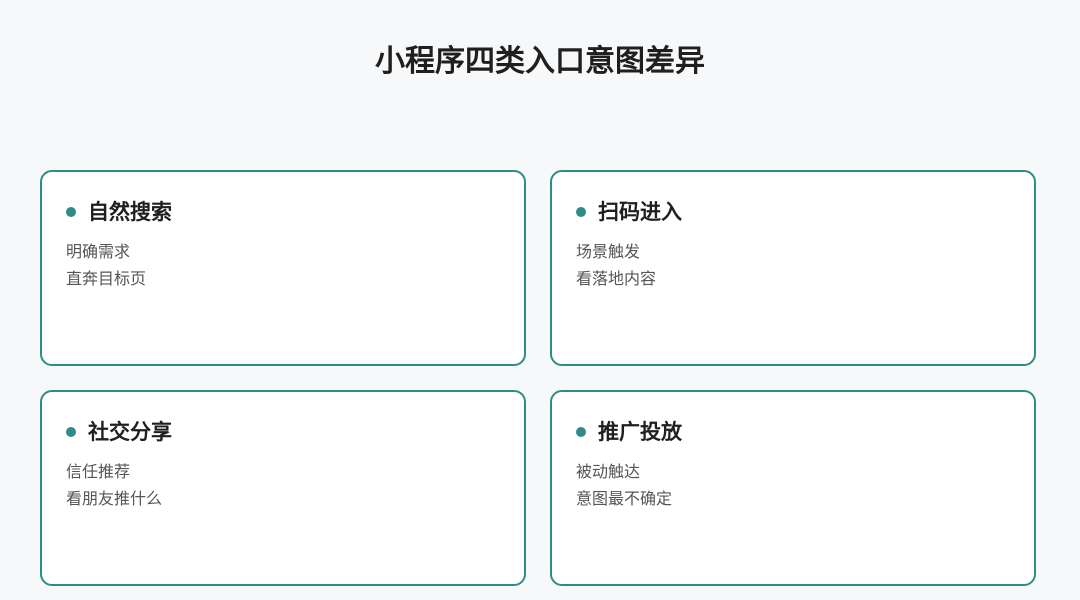 This screenshot has width=1080, height=600. I want to click on card-line: 场景触发, so click(608, 251).